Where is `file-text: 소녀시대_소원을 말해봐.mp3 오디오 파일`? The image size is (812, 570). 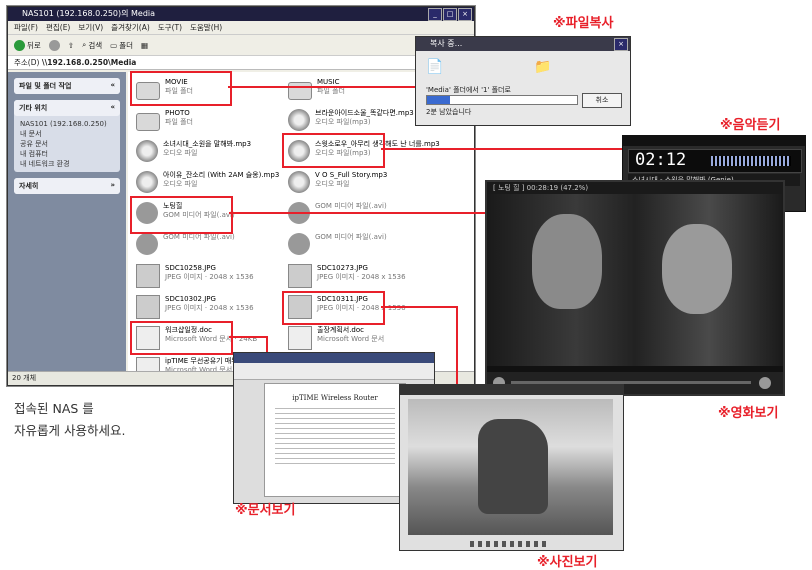 file-text: 소녀시대_소원을 말해봐.mp3 오디오 파일 is located at coordinates (207, 148).